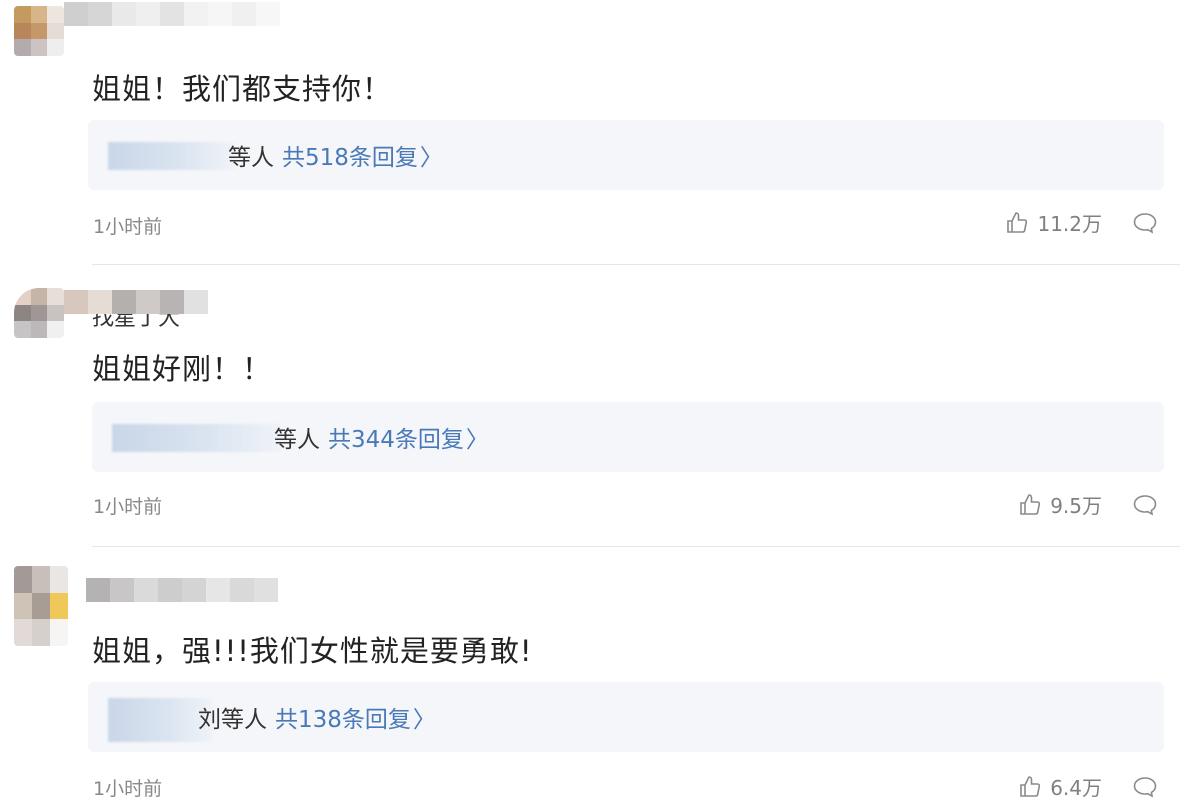  I want to click on reply-count-link: 共518条回复, so click(350, 158).